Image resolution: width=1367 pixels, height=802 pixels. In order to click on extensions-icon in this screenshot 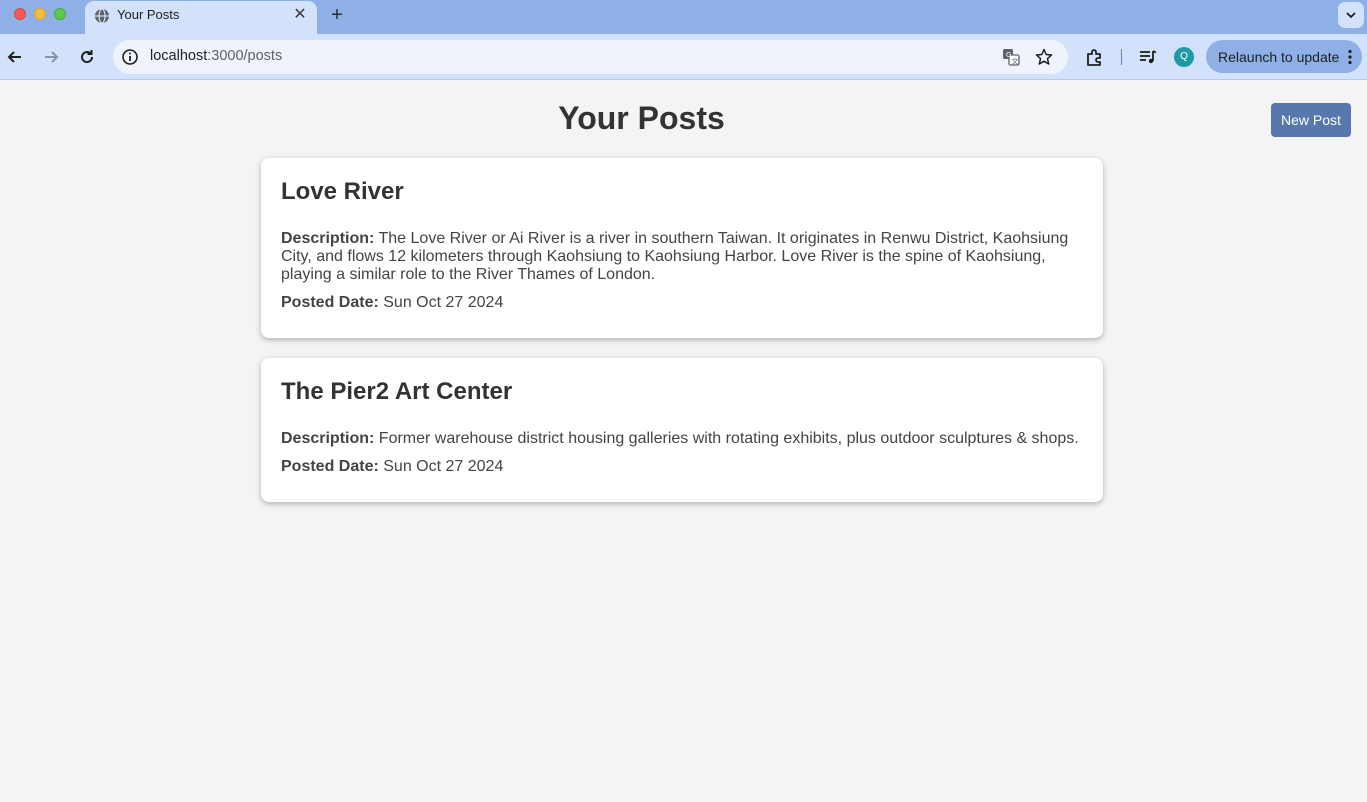, I will do `click(1095, 57)`.